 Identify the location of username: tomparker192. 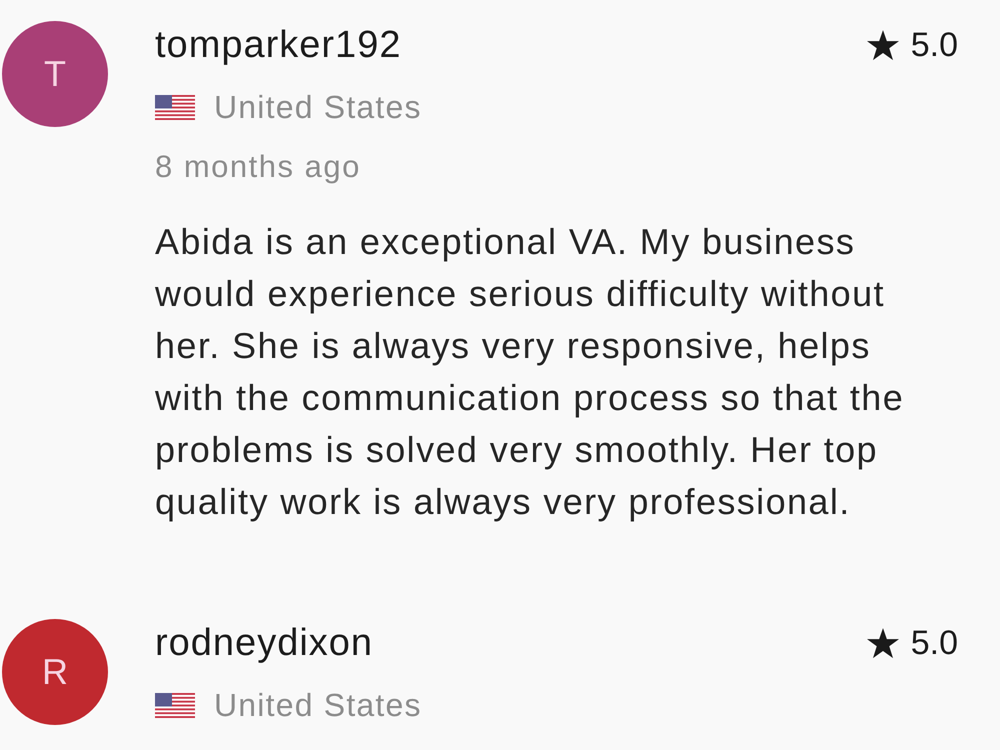
(278, 45).